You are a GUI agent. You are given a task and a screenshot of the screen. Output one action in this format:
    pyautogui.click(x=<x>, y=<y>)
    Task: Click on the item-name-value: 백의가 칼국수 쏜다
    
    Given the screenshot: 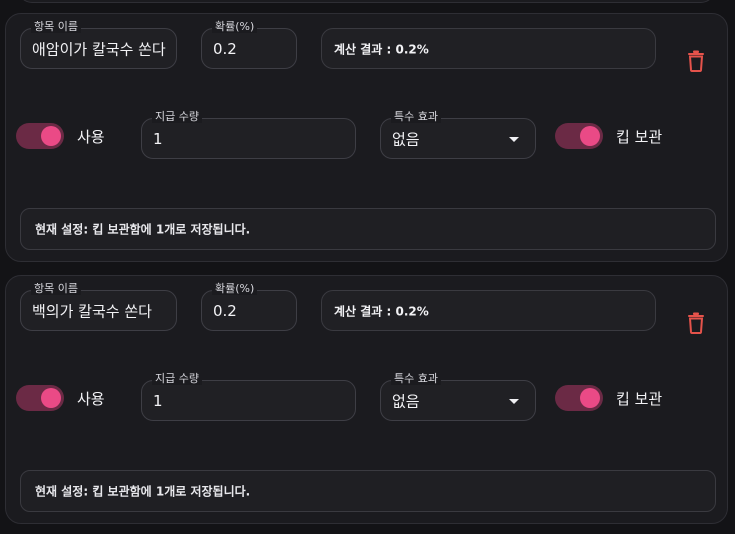 What is the action you would take?
    pyautogui.click(x=92, y=311)
    